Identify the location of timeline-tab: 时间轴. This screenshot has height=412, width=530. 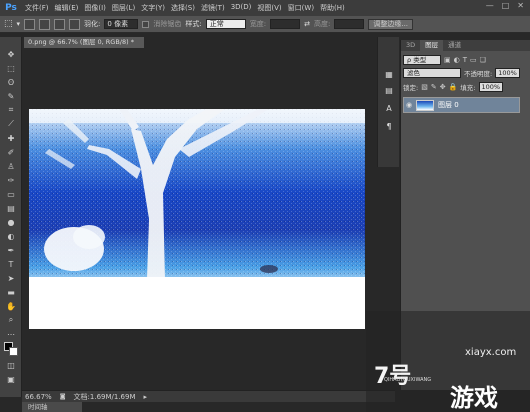
(52, 407).